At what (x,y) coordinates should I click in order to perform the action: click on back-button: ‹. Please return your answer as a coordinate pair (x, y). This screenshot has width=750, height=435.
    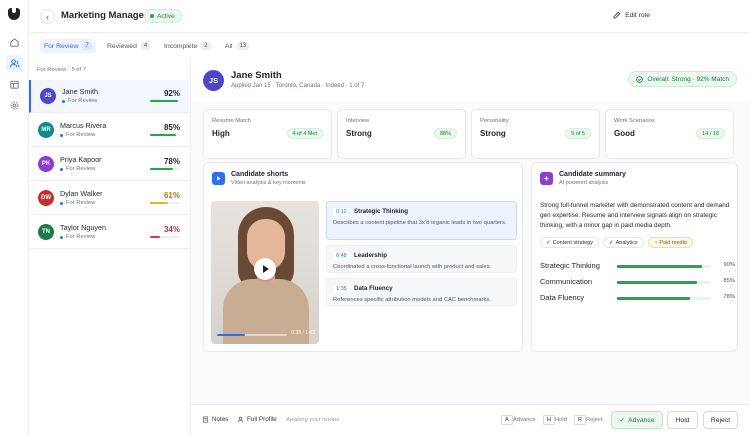
    Looking at the image, I should click on (47, 16).